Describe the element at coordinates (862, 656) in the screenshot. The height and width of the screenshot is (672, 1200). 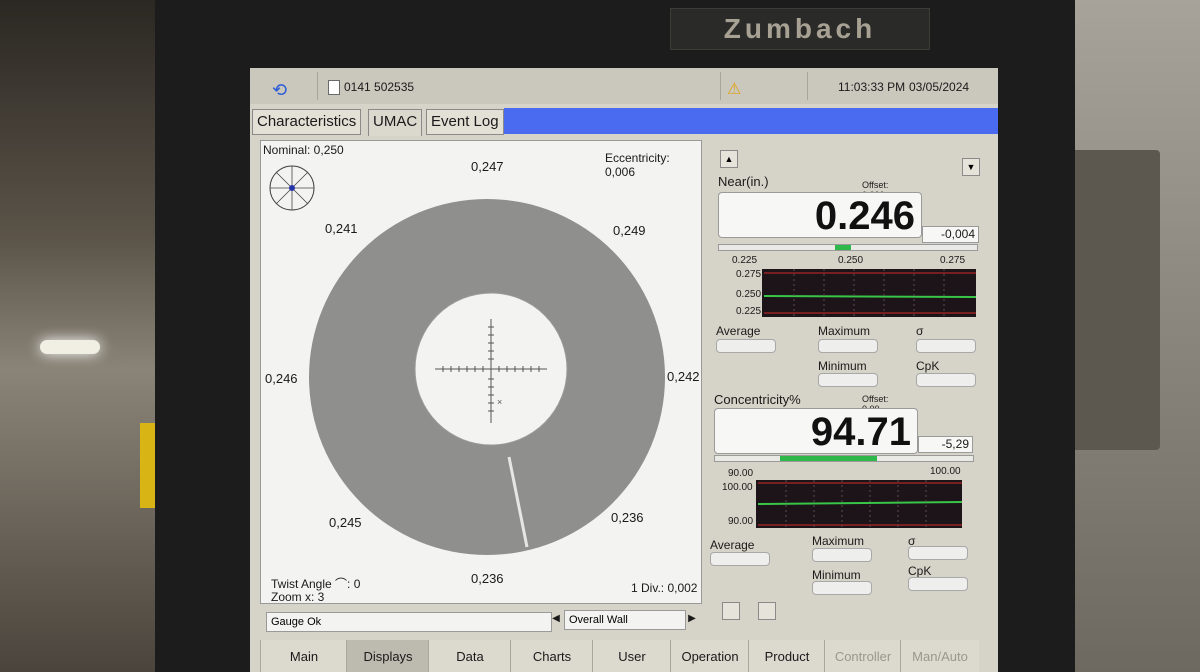
I see `nav-controller: Controller` at that location.